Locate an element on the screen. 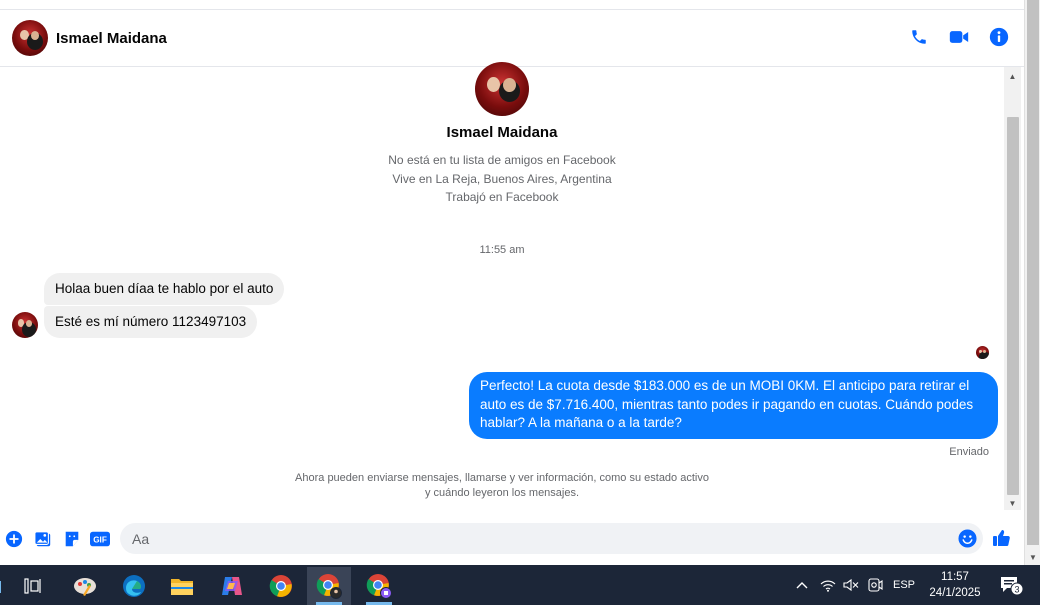 The height and width of the screenshot is (605, 1040). message-timestamp: 11:55 am is located at coordinates (502, 250).